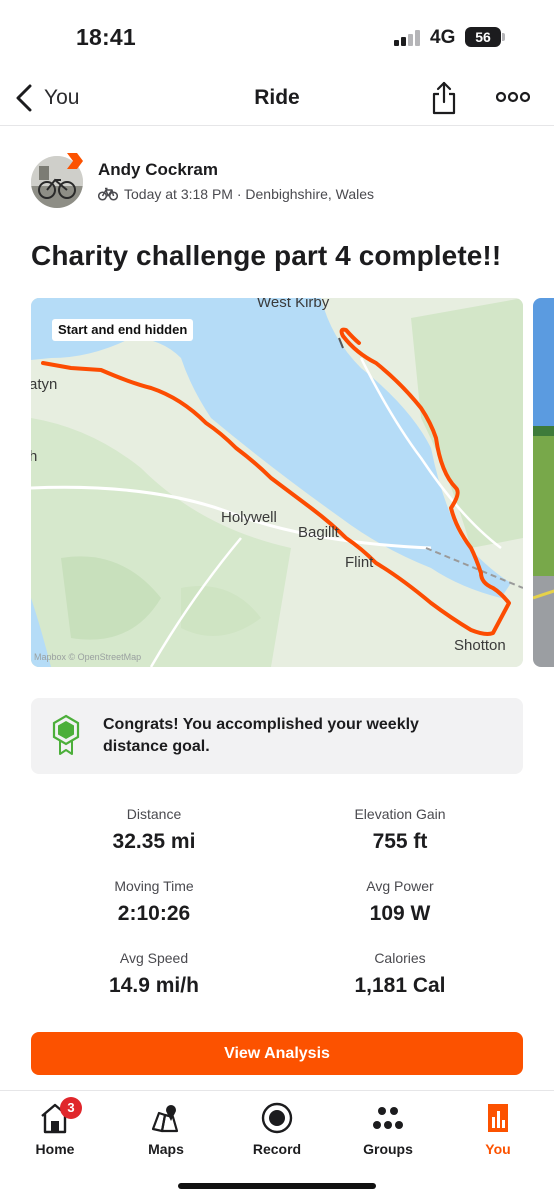  What do you see at coordinates (154, 913) in the screenshot?
I see `stat-value: 2:10:26` at bounding box center [154, 913].